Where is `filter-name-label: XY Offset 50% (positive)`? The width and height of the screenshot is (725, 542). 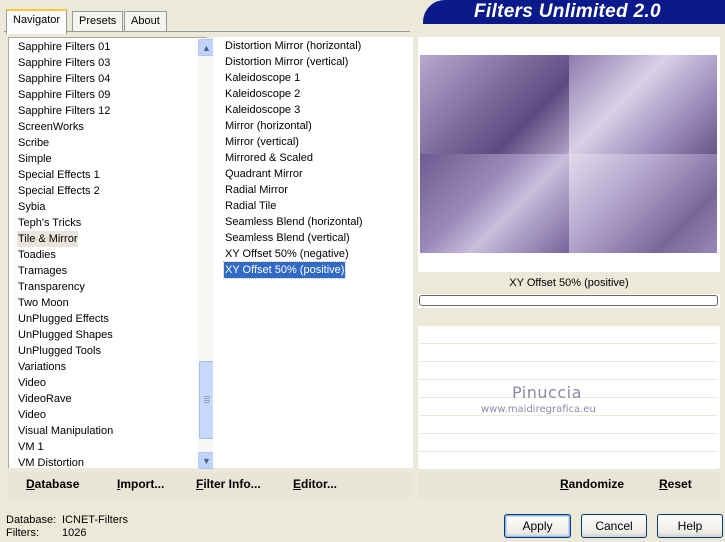 filter-name-label: XY Offset 50% (positive) is located at coordinates (569, 283).